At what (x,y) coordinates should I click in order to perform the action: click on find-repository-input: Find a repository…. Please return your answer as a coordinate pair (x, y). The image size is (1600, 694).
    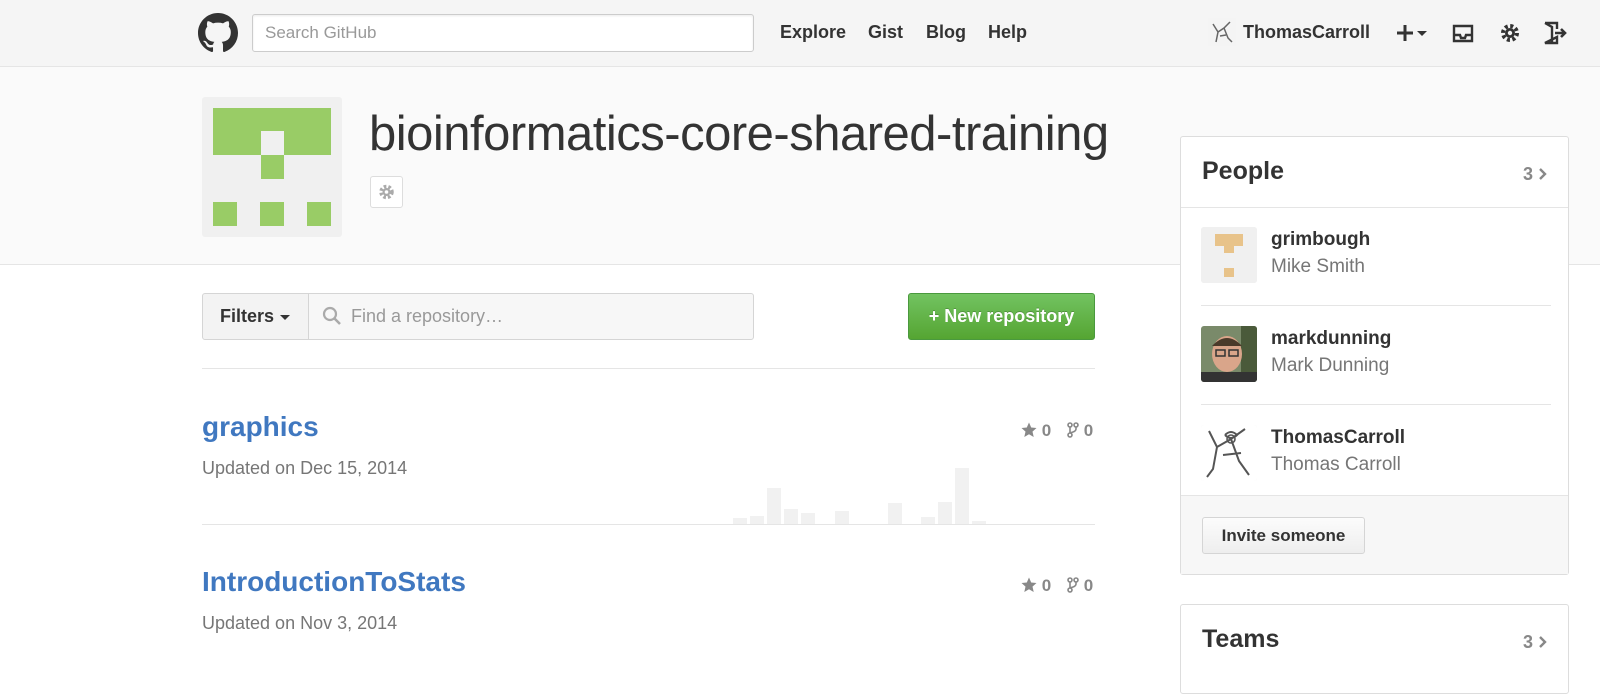
    Looking at the image, I should click on (531, 316).